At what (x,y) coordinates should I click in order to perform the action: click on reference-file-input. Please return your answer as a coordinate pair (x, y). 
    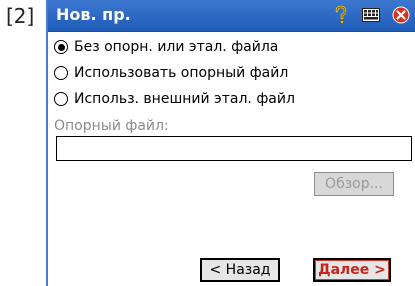
    Looking at the image, I should click on (234, 148).